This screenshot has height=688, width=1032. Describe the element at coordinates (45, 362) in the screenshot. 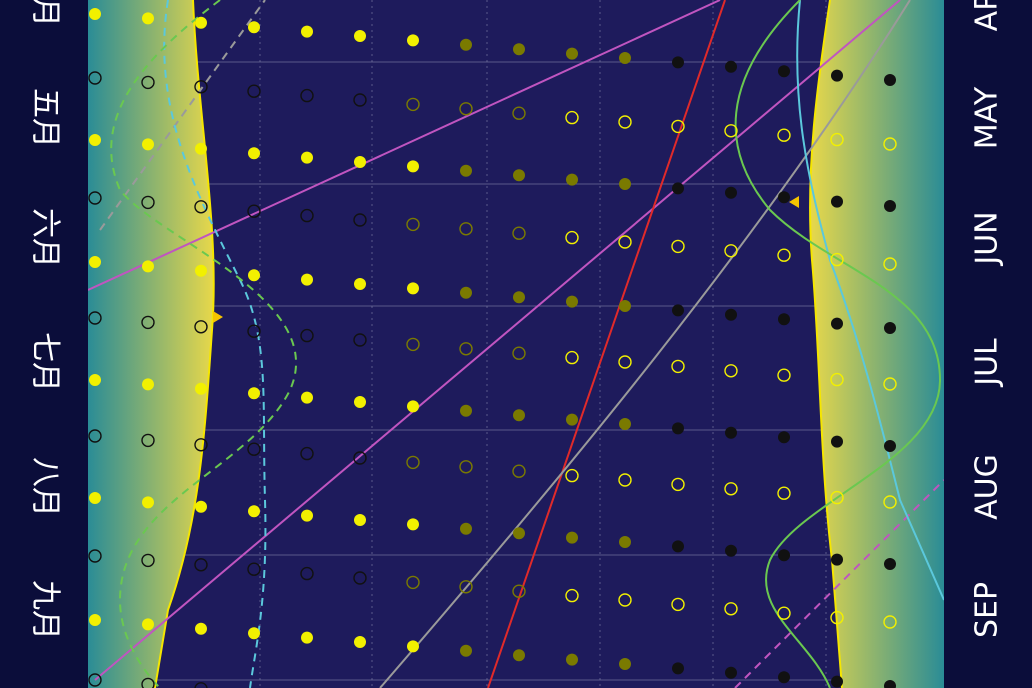

I see `left-month-label: 七月` at that location.